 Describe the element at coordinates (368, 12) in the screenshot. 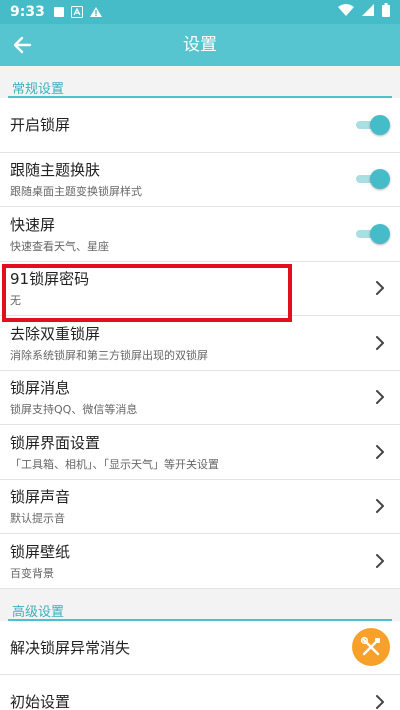

I see `signal-icon` at that location.